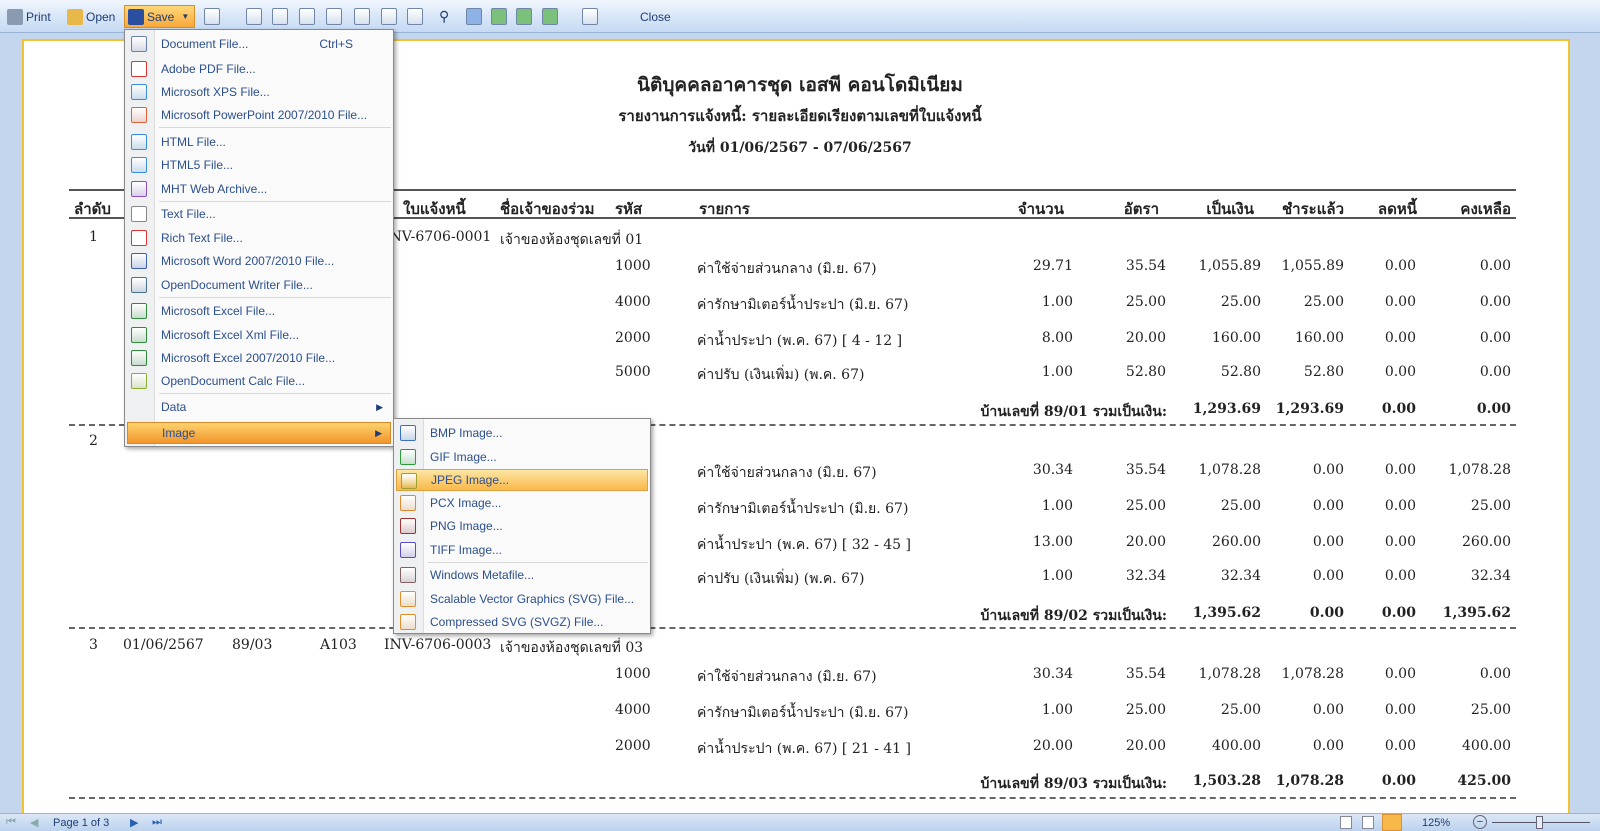 Image resolution: width=1600 pixels, height=831 pixels. What do you see at coordinates (259, 433) in the screenshot?
I see `save-menu-item-image: Image ▶` at bounding box center [259, 433].